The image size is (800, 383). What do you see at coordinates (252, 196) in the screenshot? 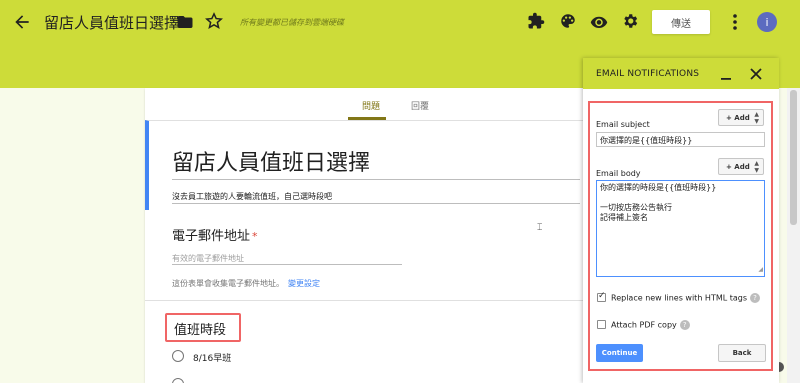
I see `form-description: 沒去員工旅遊的人要輪流值班，自己選時段吧` at bounding box center [252, 196].